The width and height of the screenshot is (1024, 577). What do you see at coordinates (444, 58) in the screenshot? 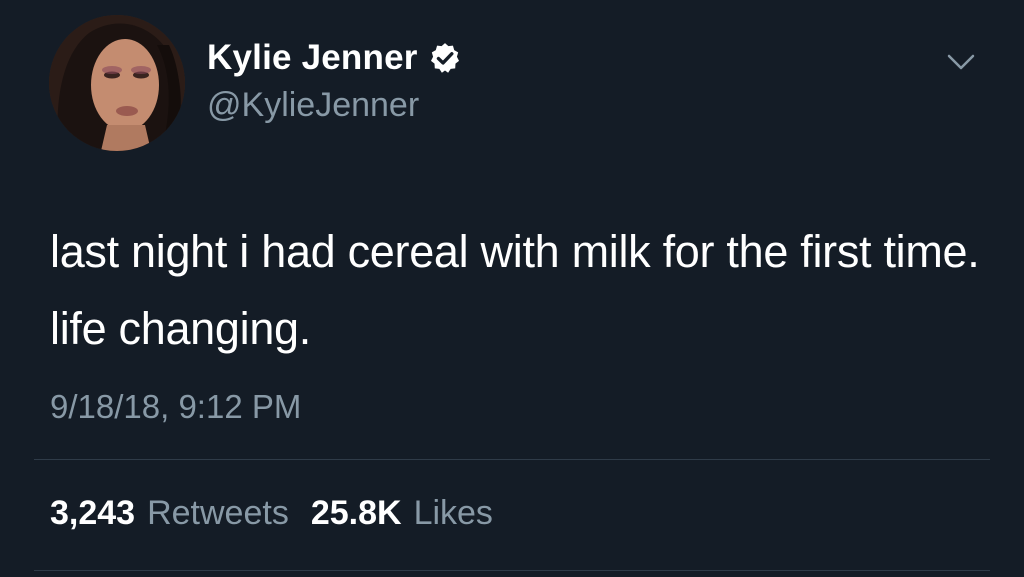
I see `verified-badge-icon` at bounding box center [444, 58].